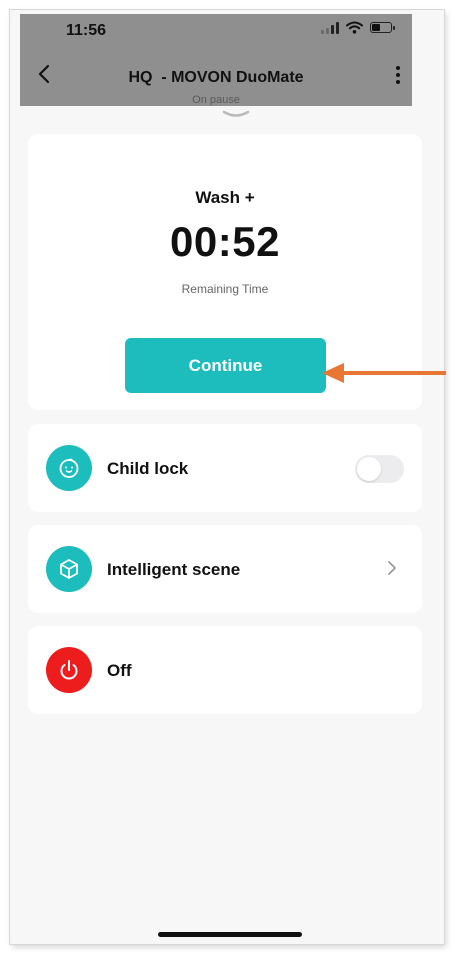 This screenshot has width=456, height=953. I want to click on battery-icon, so click(382, 27).